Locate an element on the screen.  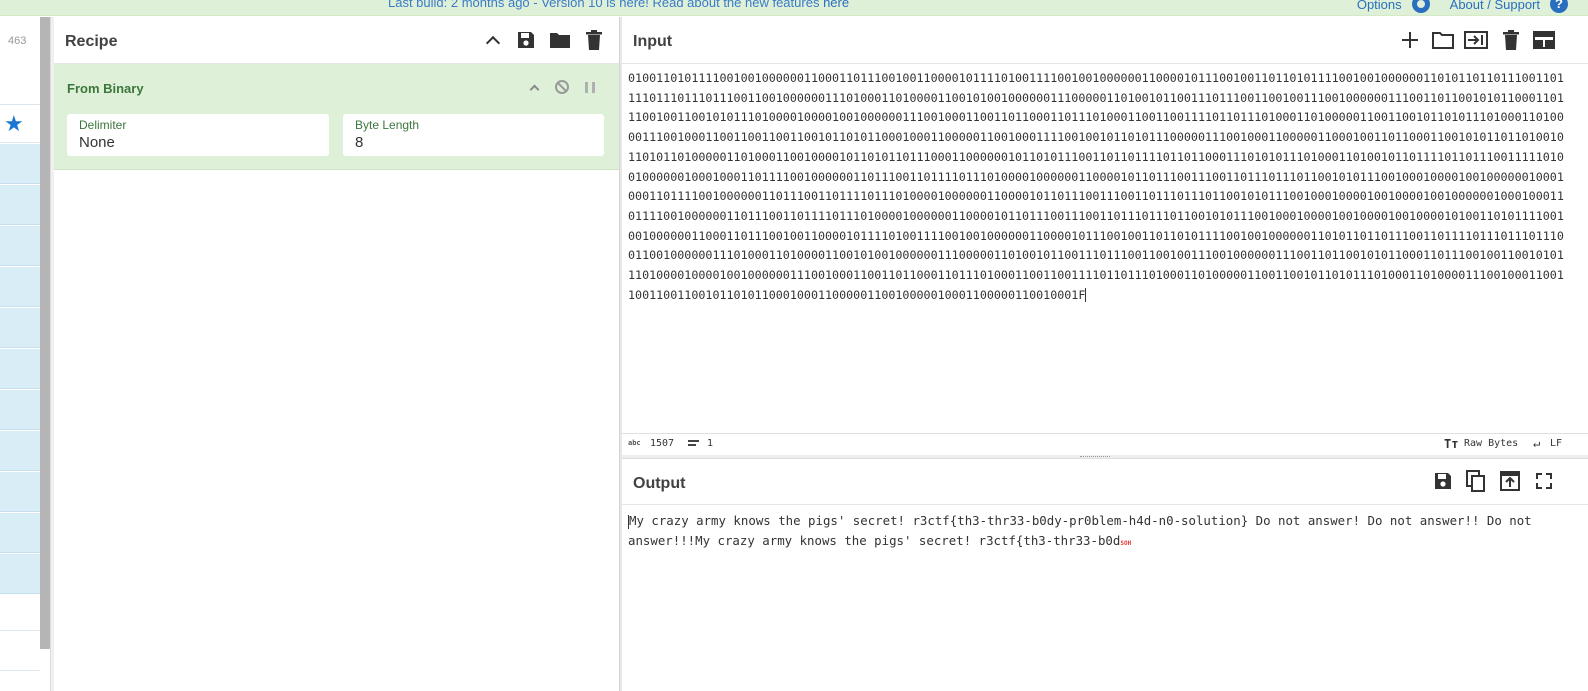
layout-icon is located at coordinates (1544, 40).